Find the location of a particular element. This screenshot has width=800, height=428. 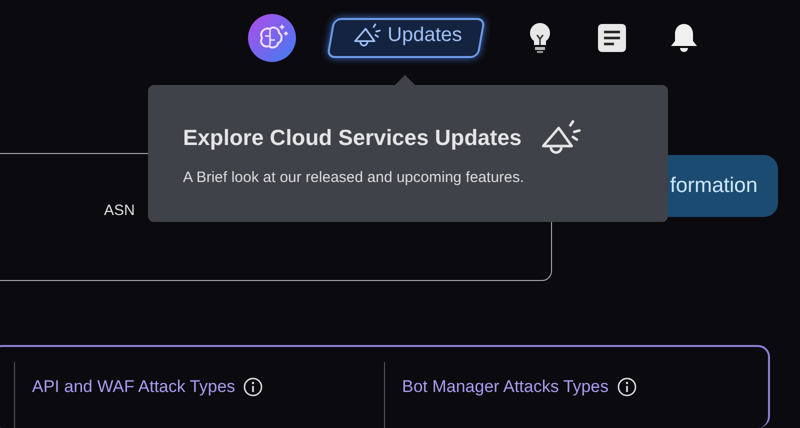

lightbulb-icon is located at coordinates (540, 38).